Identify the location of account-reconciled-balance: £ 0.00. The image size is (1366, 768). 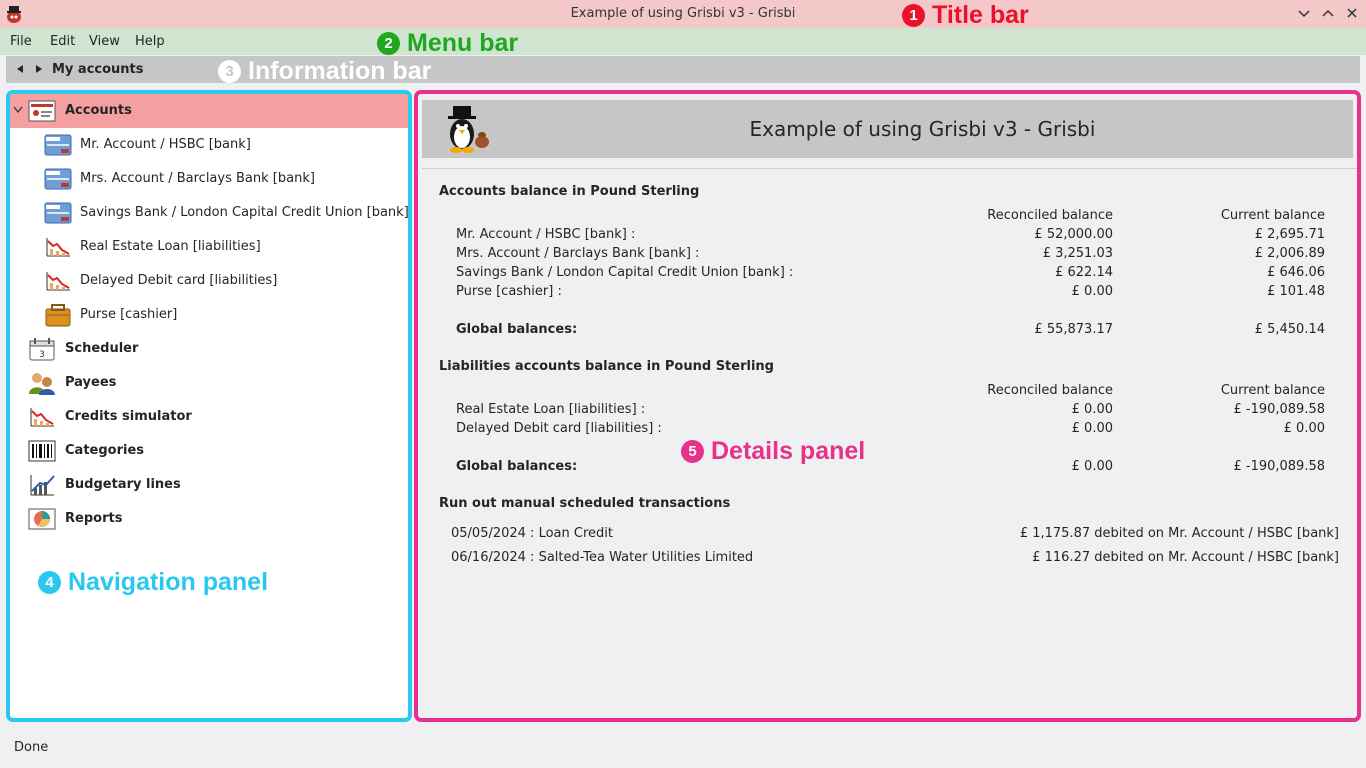
(1092, 291).